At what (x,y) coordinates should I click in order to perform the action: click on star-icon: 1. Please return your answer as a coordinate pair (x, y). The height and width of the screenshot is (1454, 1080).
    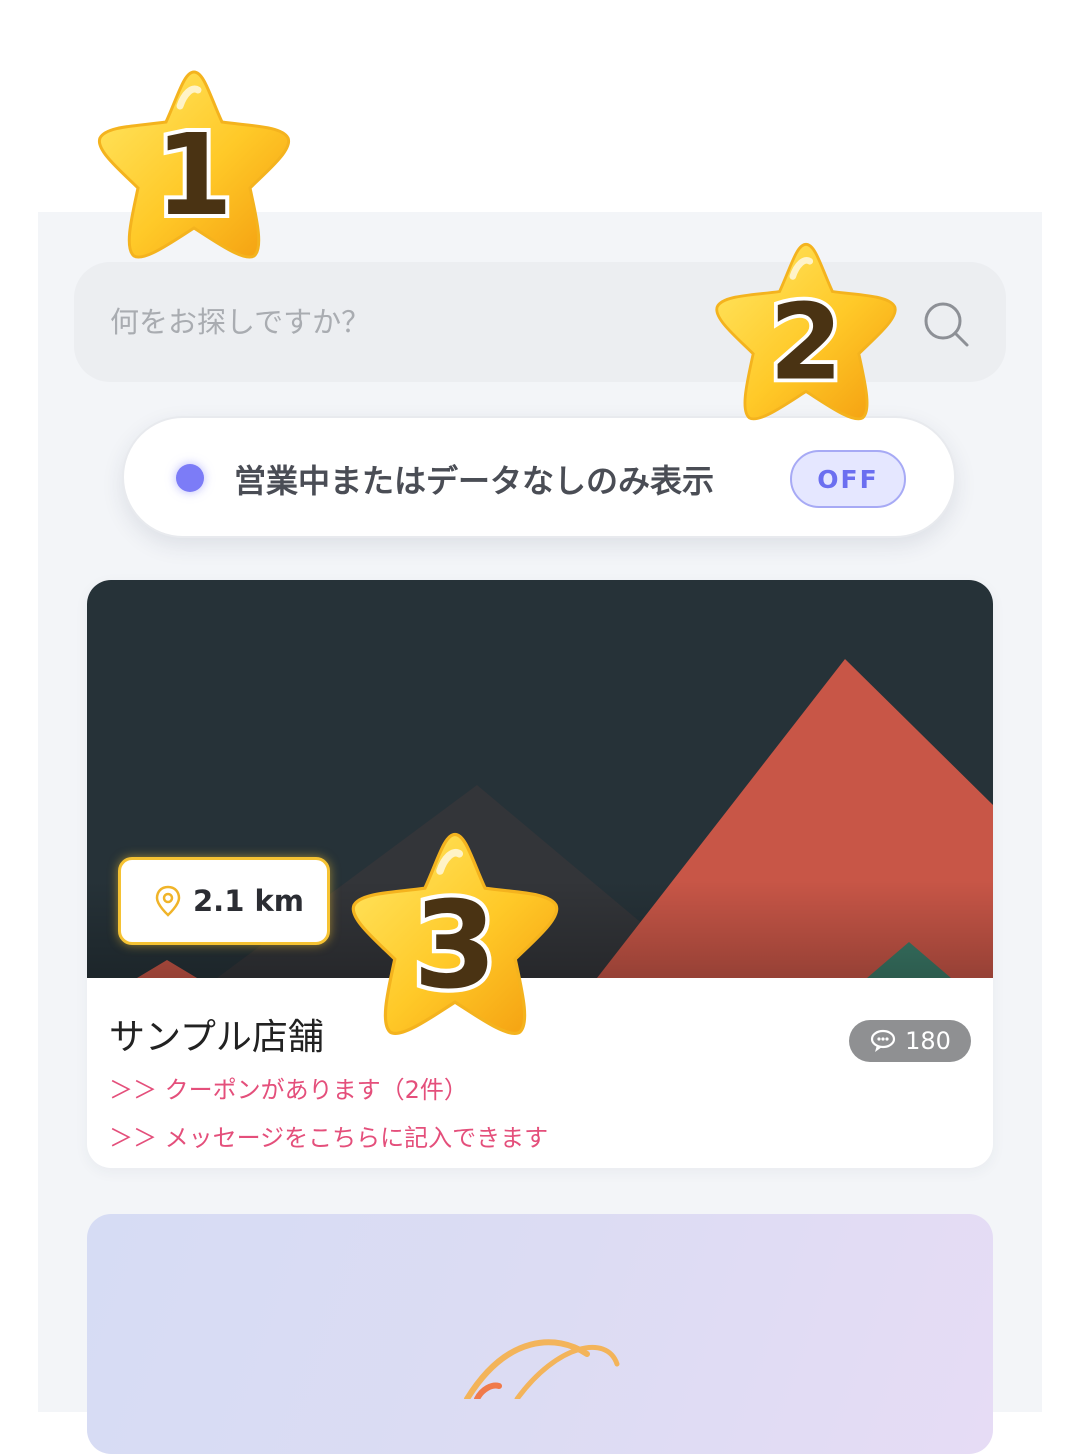
    Looking at the image, I should click on (194, 164).